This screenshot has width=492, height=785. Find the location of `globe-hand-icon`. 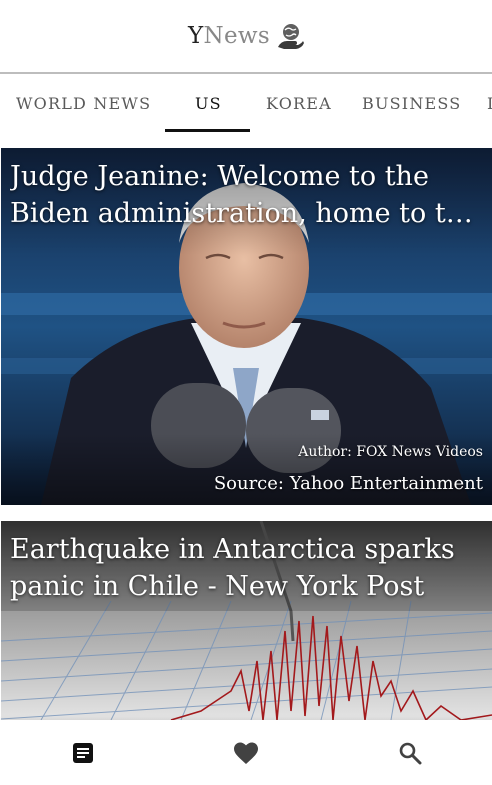

globe-hand-icon is located at coordinates (290, 36).